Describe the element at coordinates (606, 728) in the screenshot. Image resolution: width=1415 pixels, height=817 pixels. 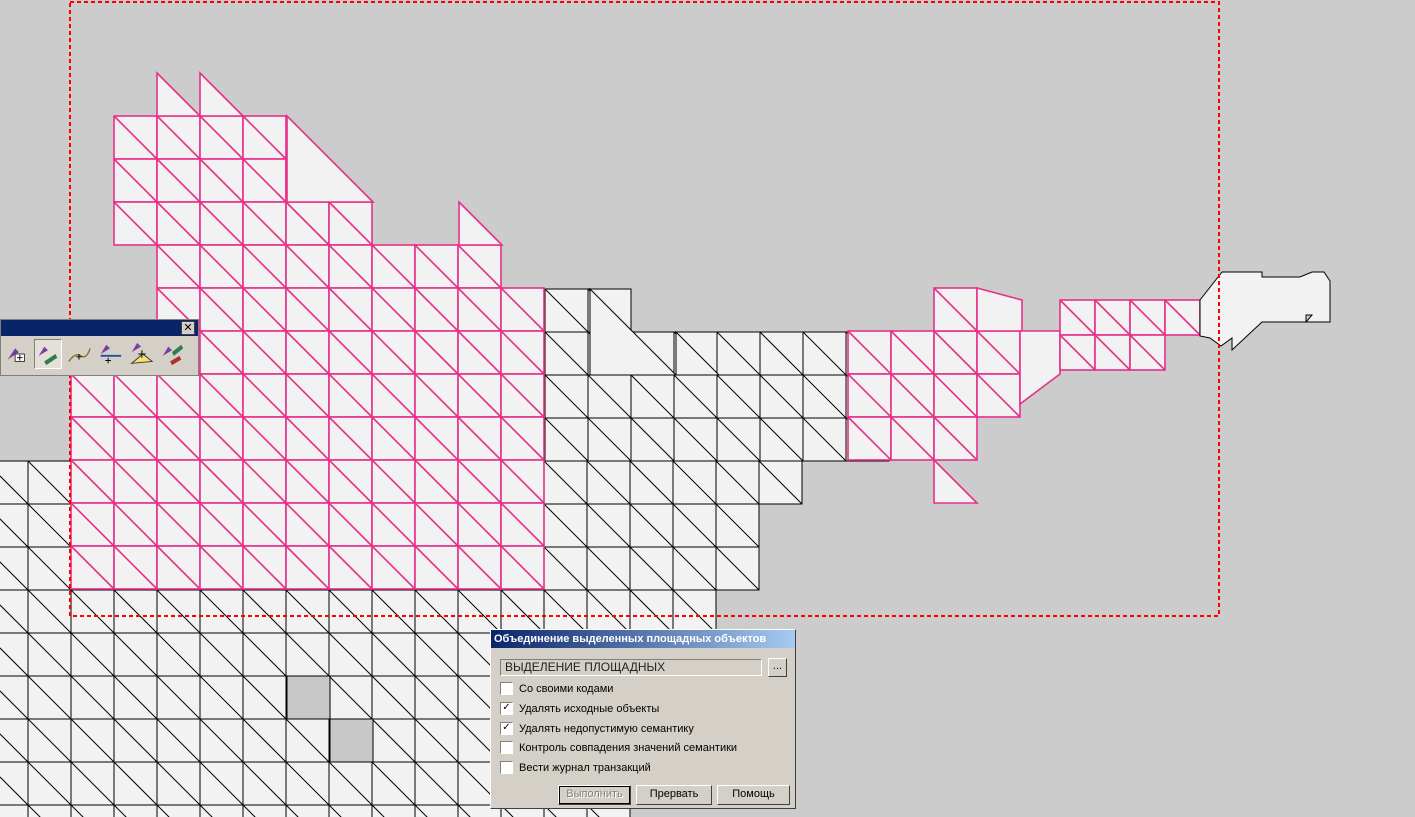
I see `option-label: Удалять недопустимую семантику` at that location.